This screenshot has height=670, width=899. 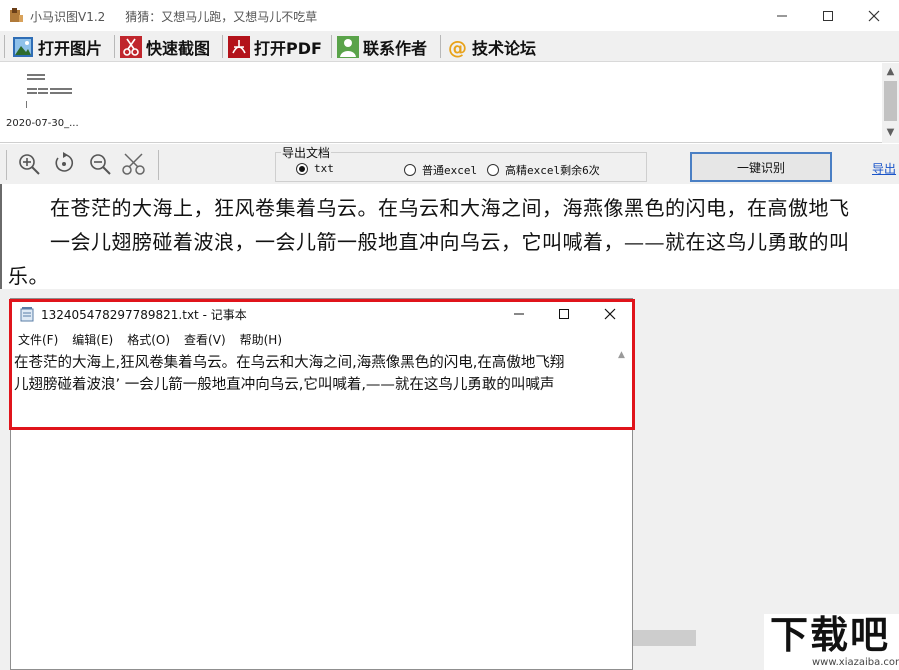 I want to click on horse-app-icon, so click(x=16, y=15).